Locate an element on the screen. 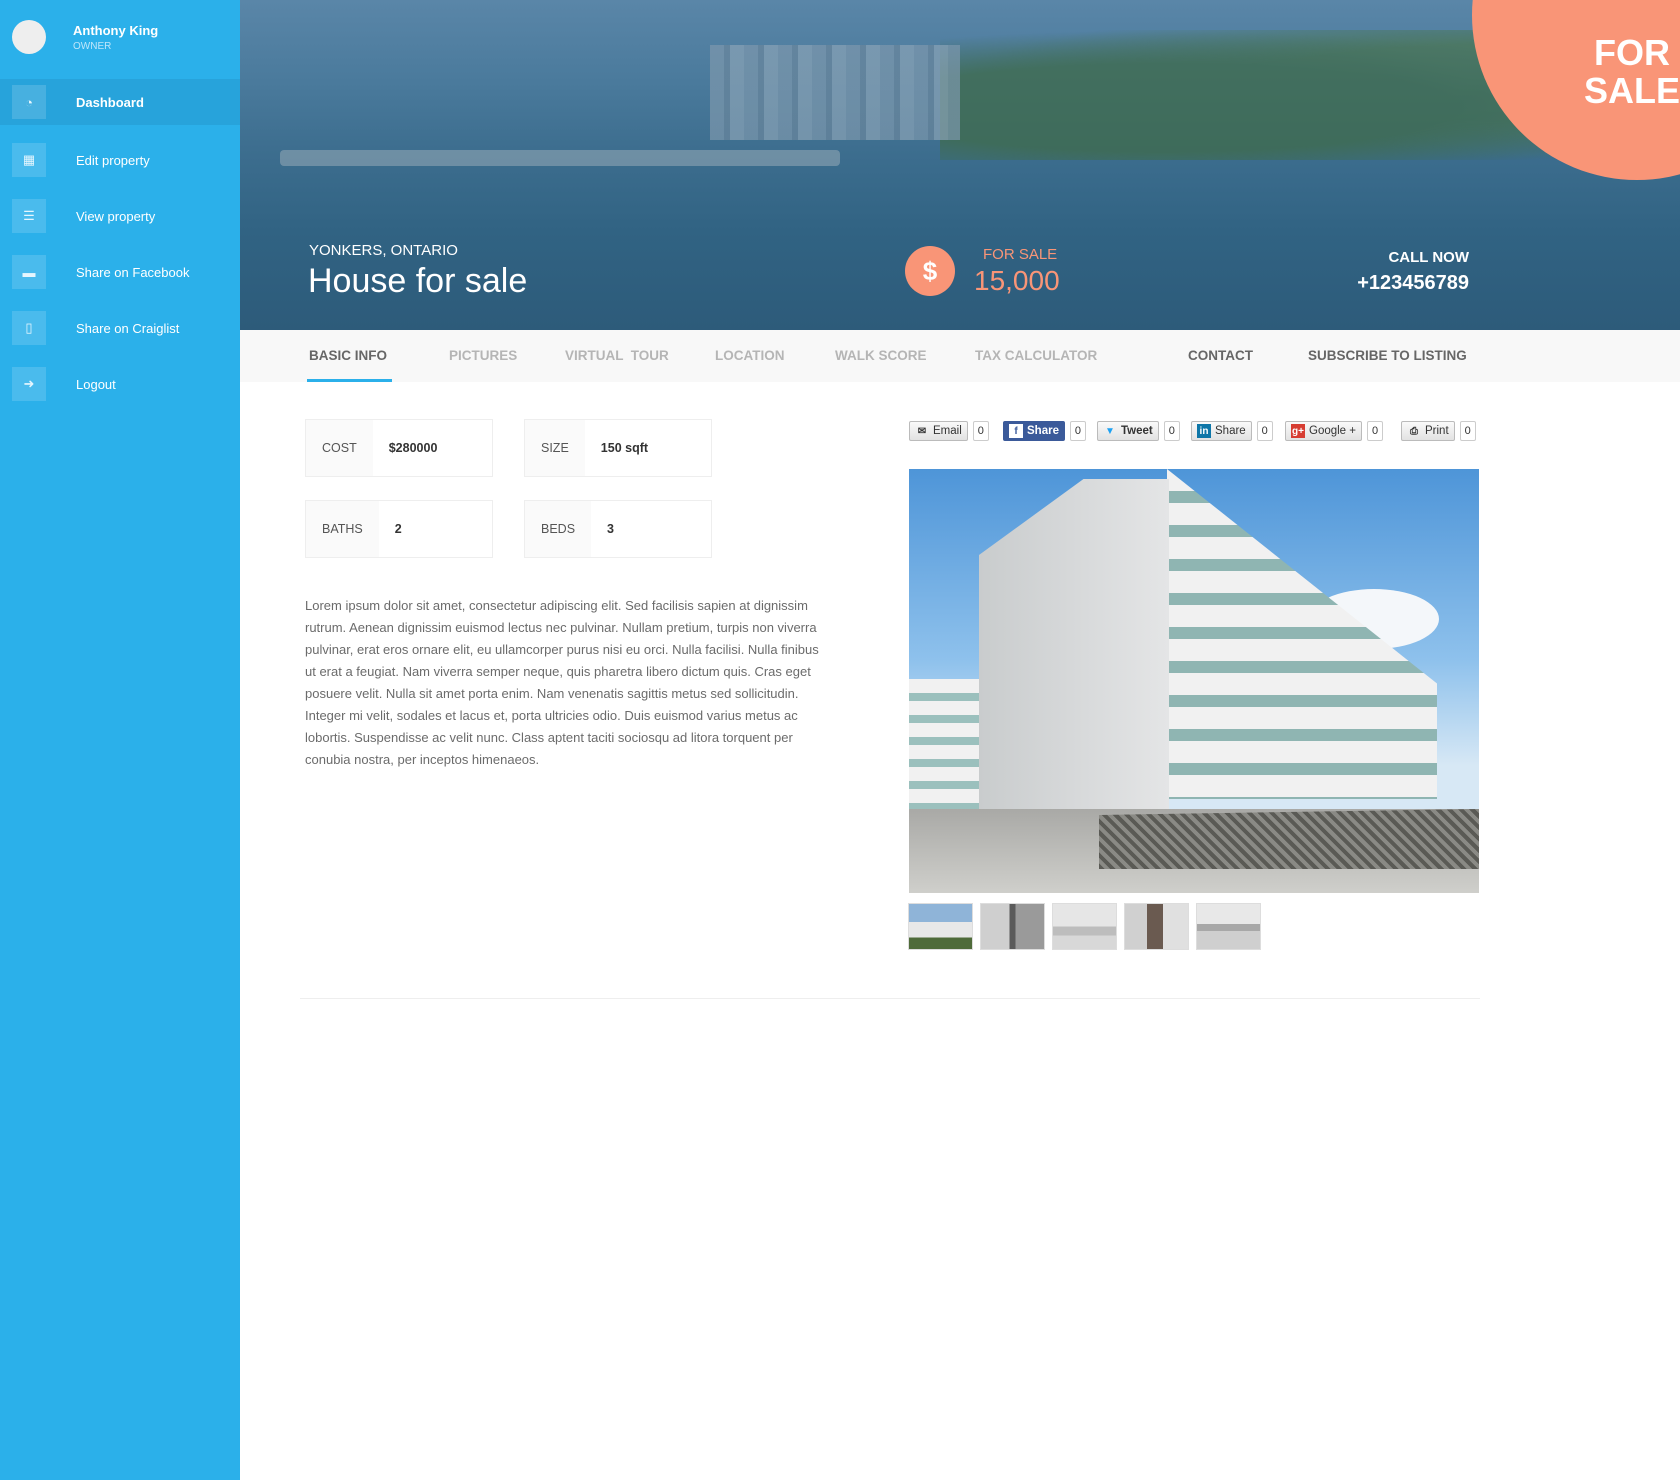  stat-value: 150 sqft is located at coordinates (624, 448).